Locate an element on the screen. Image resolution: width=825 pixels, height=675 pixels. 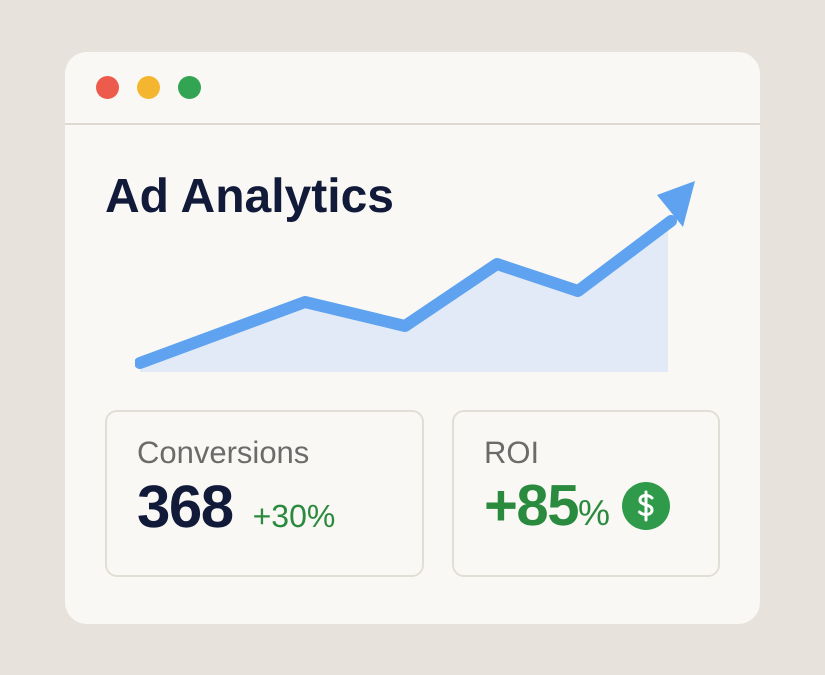
metric-value: 368 is located at coordinates (185, 506).